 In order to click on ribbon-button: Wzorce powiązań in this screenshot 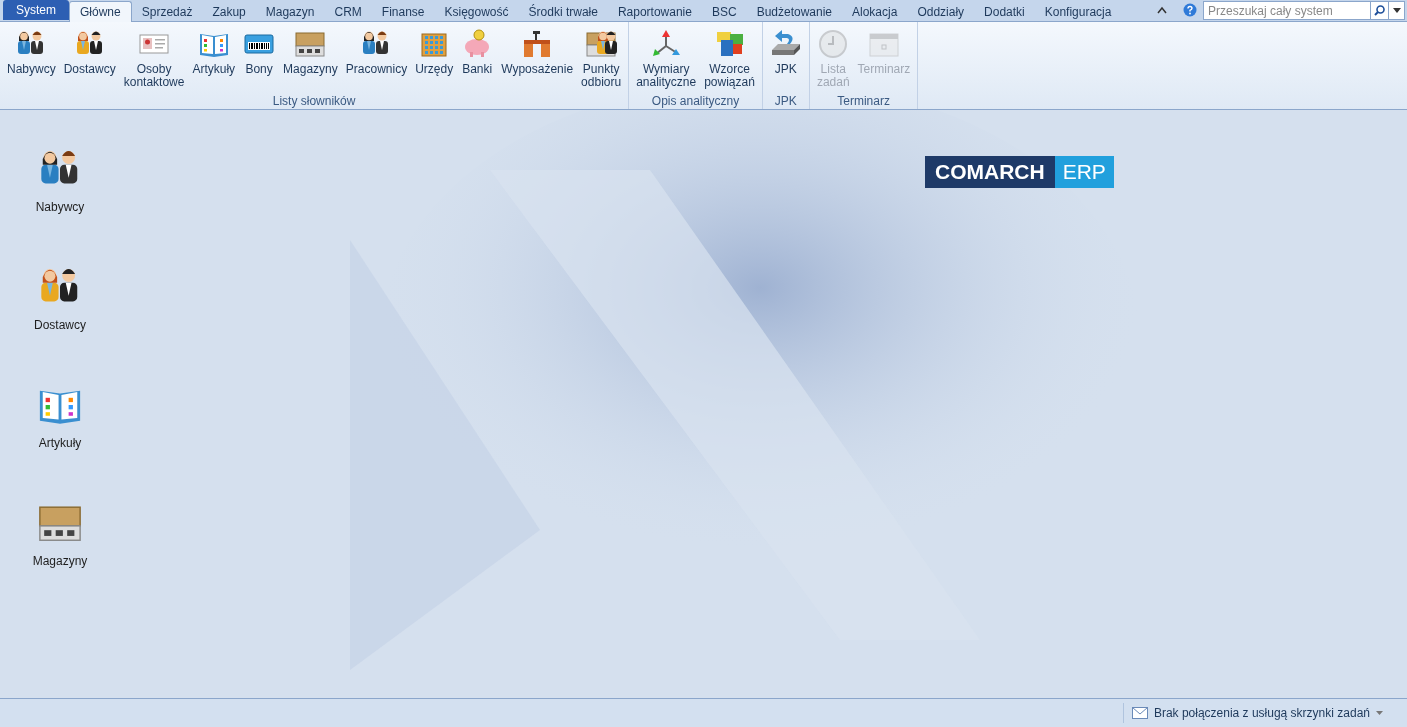, I will do `click(729, 60)`.